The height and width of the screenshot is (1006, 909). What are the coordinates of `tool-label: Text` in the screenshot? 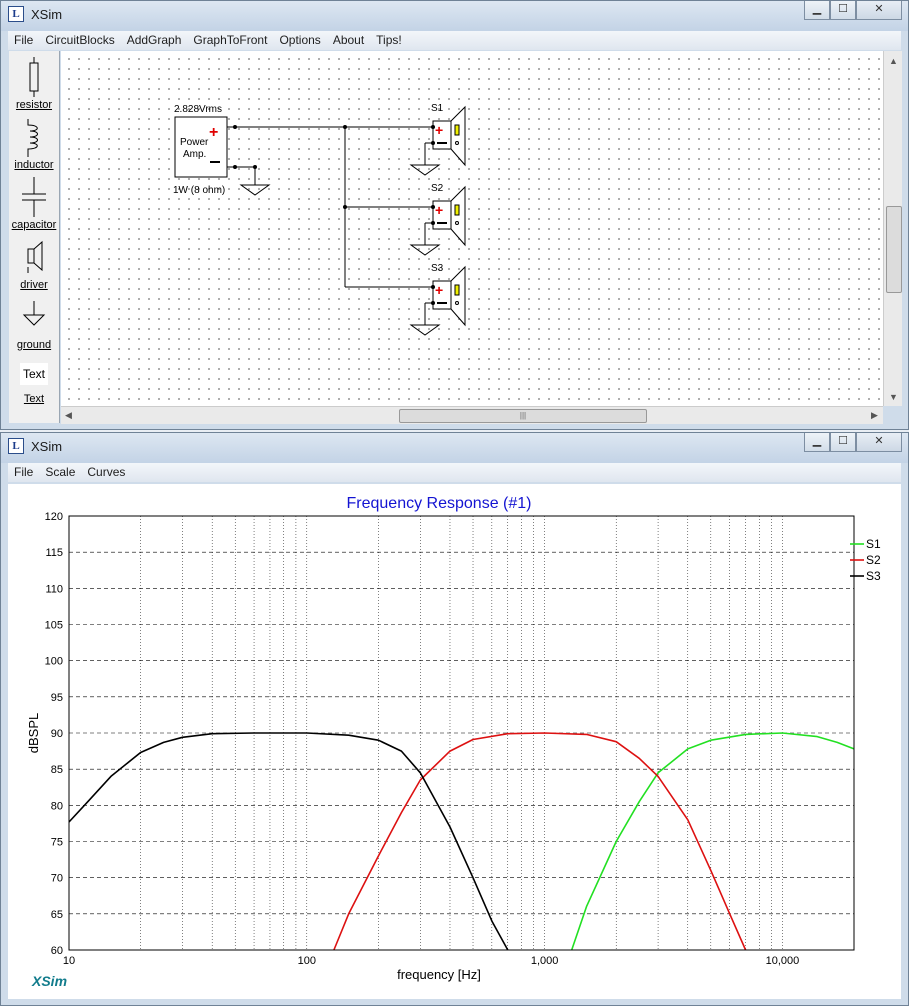 It's located at (34, 399).